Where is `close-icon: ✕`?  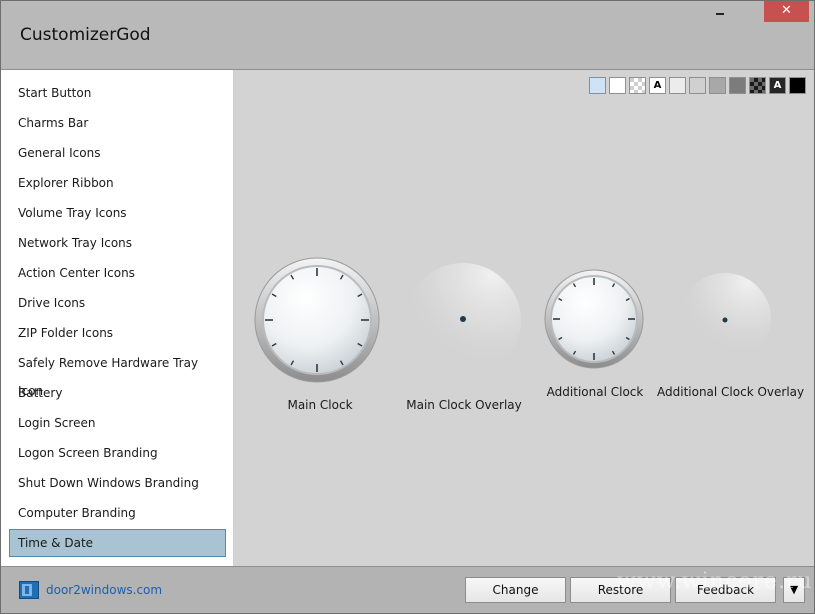 close-icon: ✕ is located at coordinates (786, 10).